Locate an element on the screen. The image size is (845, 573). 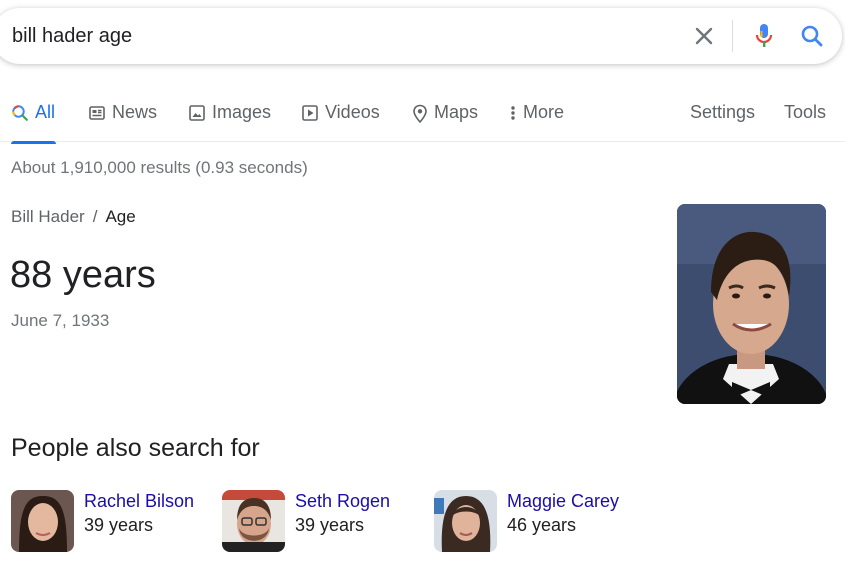
tab-maps-label: Maps is located at coordinates (456, 112).